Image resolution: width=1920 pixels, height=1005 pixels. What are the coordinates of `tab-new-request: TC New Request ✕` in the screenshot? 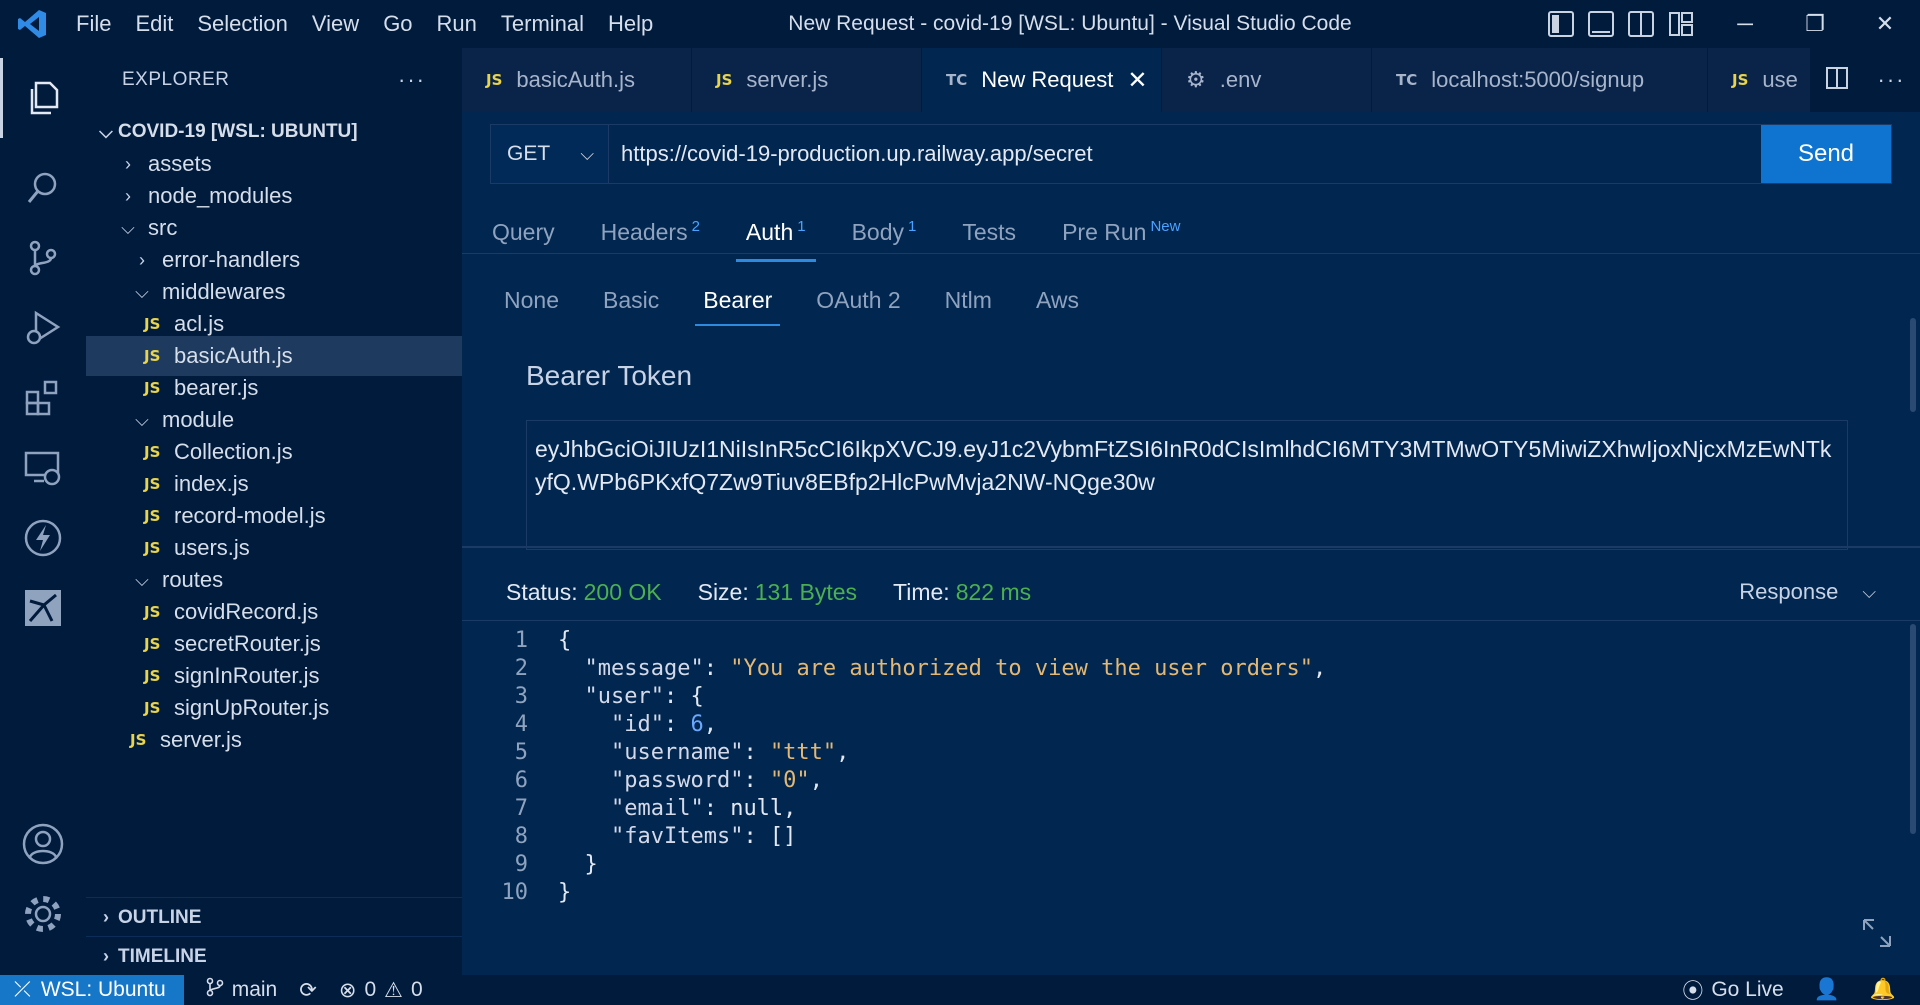 It's located at (1042, 80).